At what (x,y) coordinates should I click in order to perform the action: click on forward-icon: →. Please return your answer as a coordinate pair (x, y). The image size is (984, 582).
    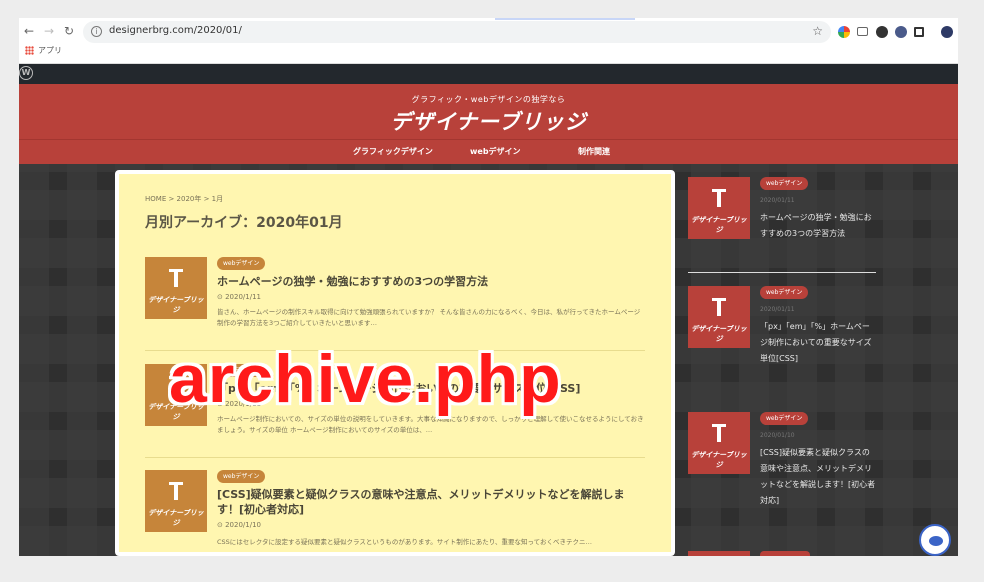
    Looking at the image, I should click on (49, 31).